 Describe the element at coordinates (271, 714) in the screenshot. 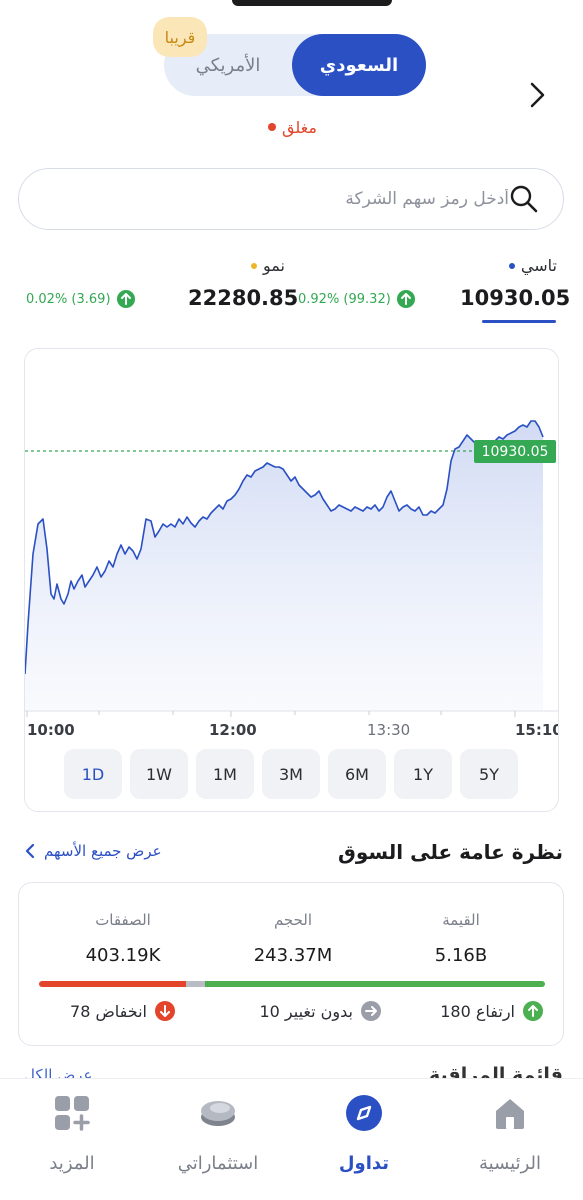

I see `x-axis-ticks` at that location.